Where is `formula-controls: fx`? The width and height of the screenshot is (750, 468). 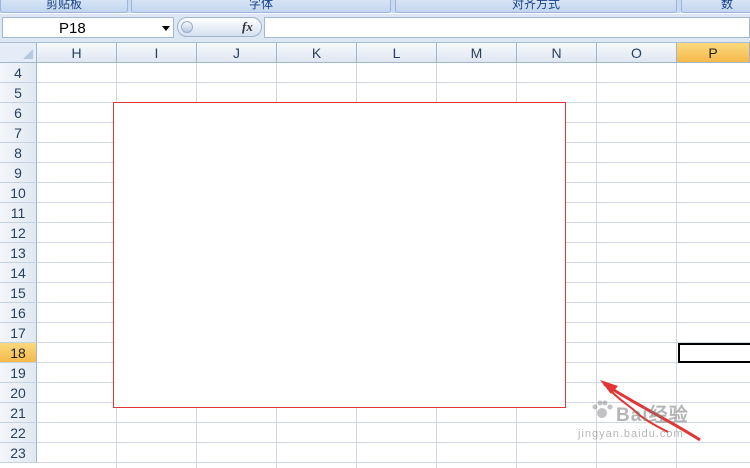 formula-controls: fx is located at coordinates (219, 27).